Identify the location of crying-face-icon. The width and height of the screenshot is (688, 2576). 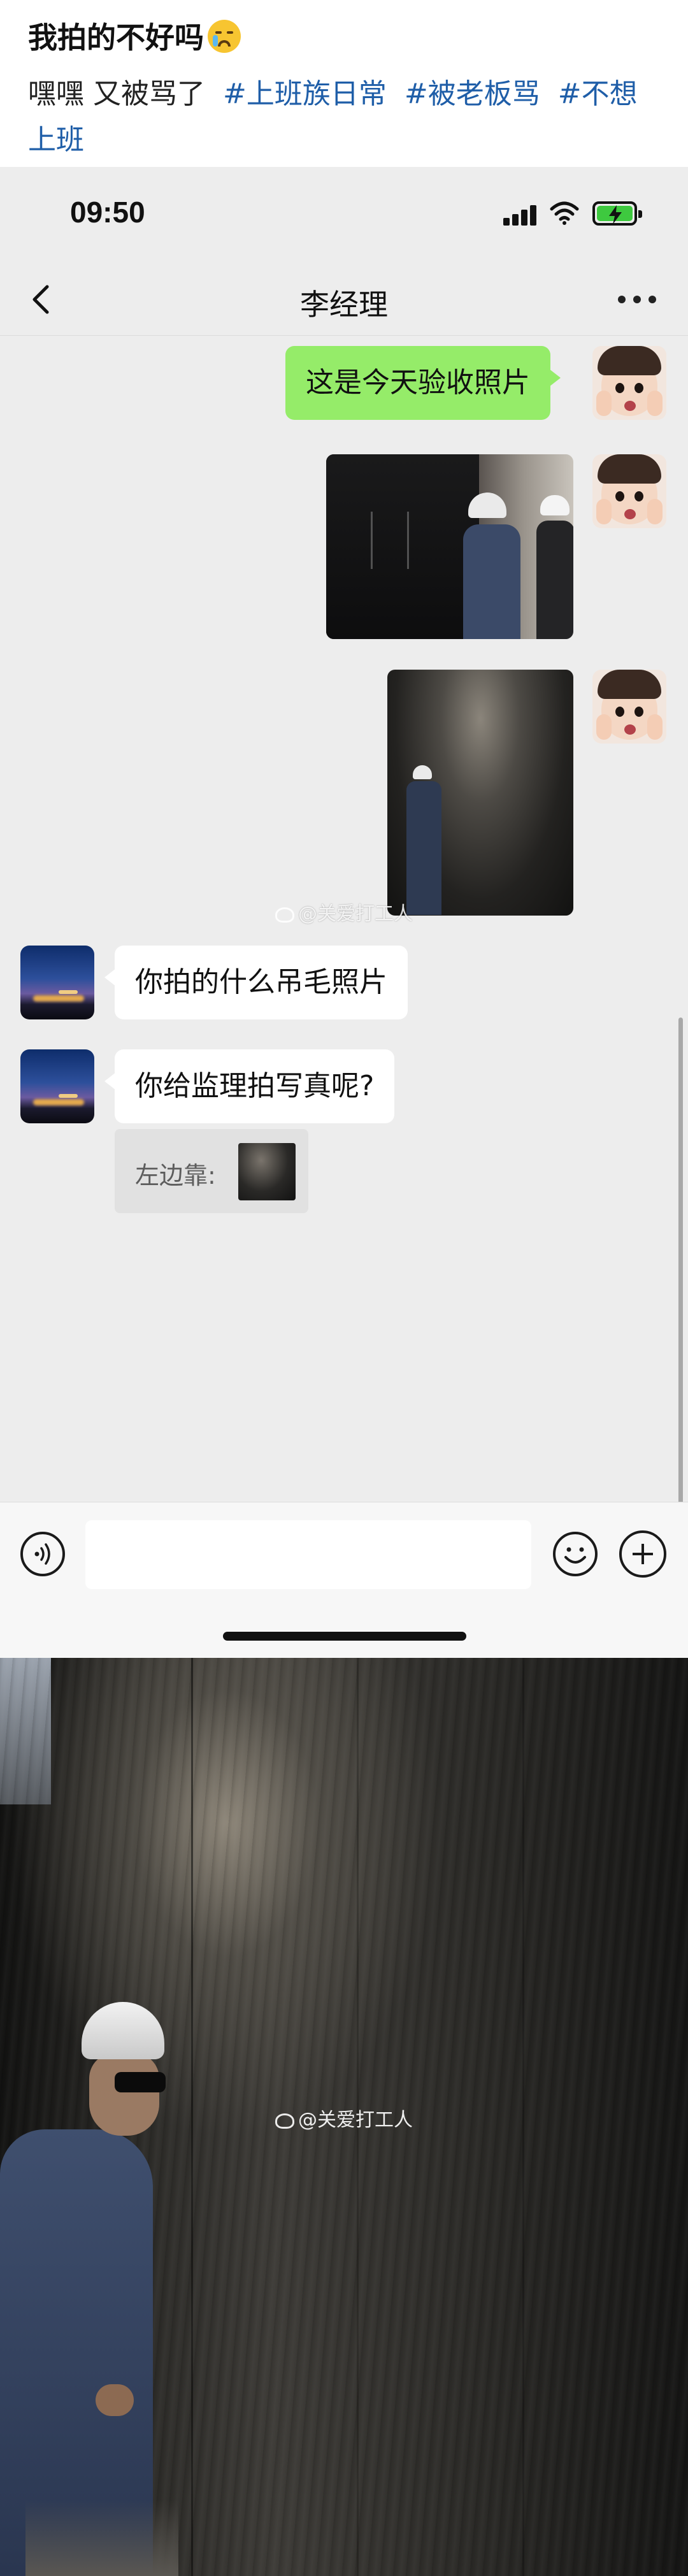
(224, 36).